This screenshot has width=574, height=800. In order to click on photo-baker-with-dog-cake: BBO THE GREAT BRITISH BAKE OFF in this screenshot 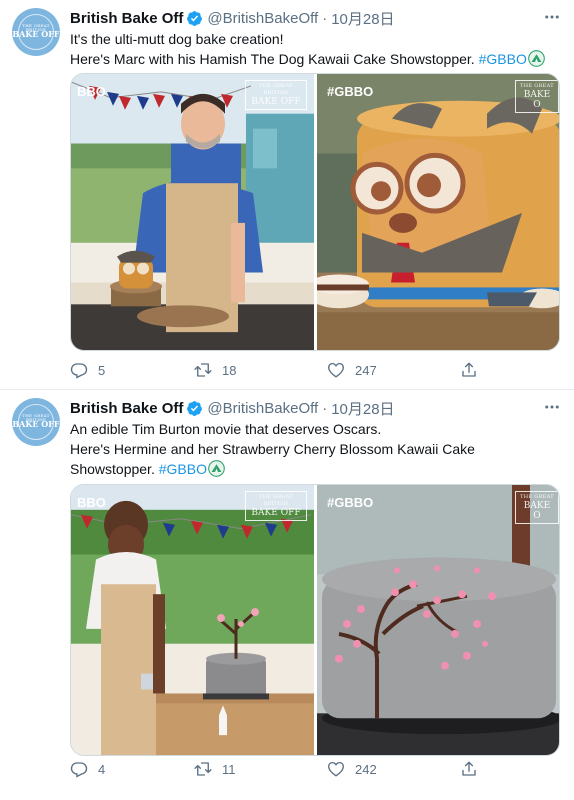, I will do `click(192, 212)`.